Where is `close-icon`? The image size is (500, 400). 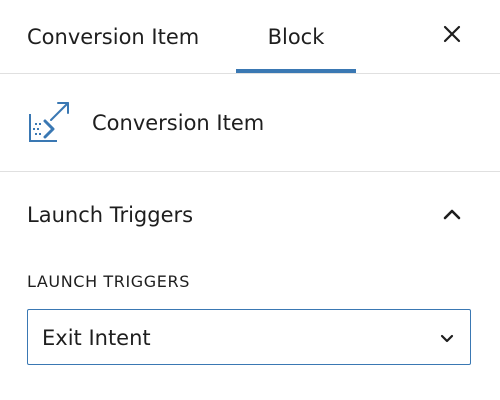 close-icon is located at coordinates (452, 34).